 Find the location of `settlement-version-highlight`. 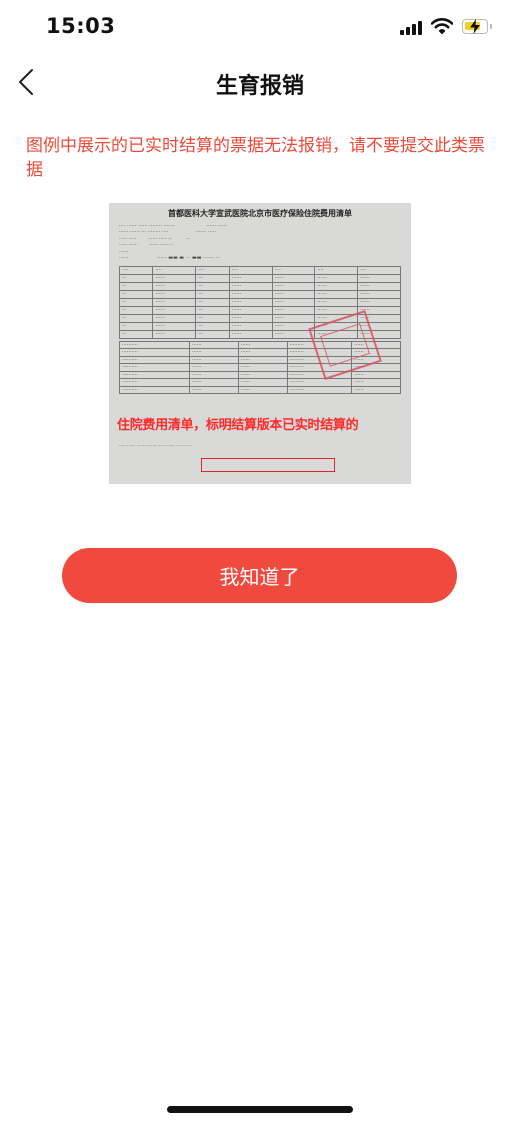

settlement-version-highlight is located at coordinates (268, 465).